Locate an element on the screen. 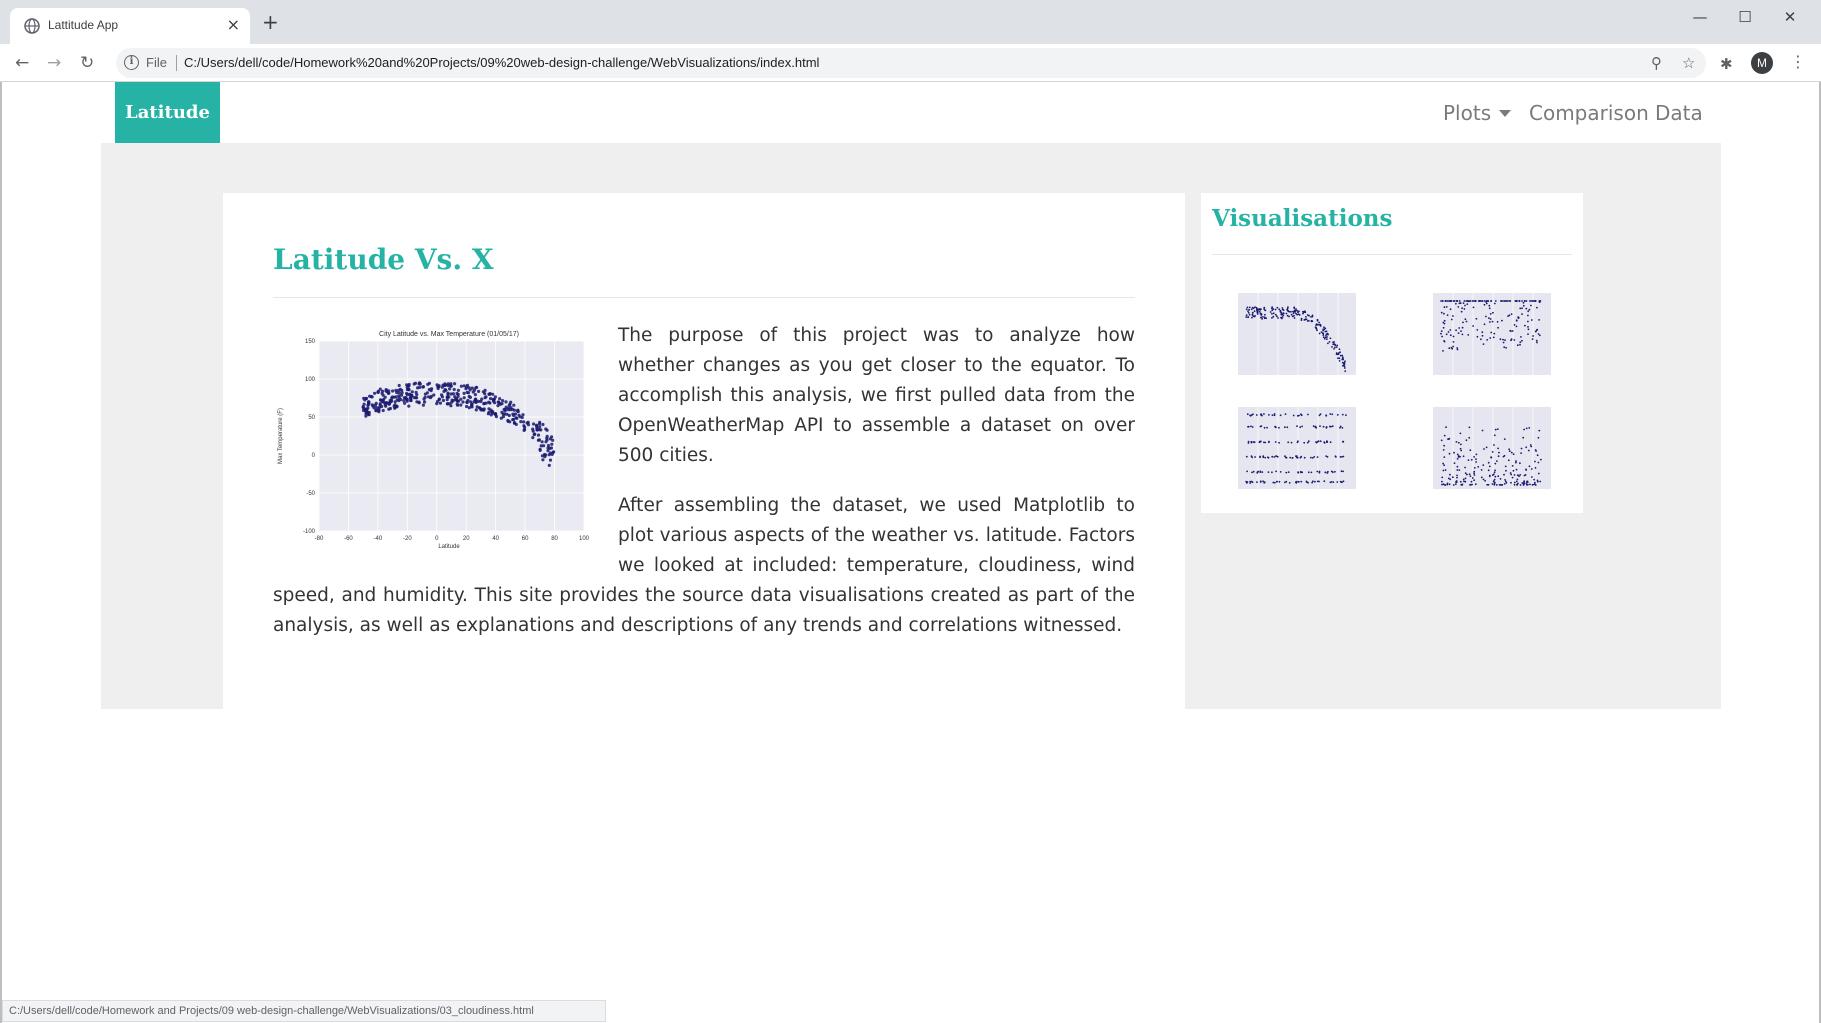  thumbnail-humidity is located at coordinates (1486, 335).